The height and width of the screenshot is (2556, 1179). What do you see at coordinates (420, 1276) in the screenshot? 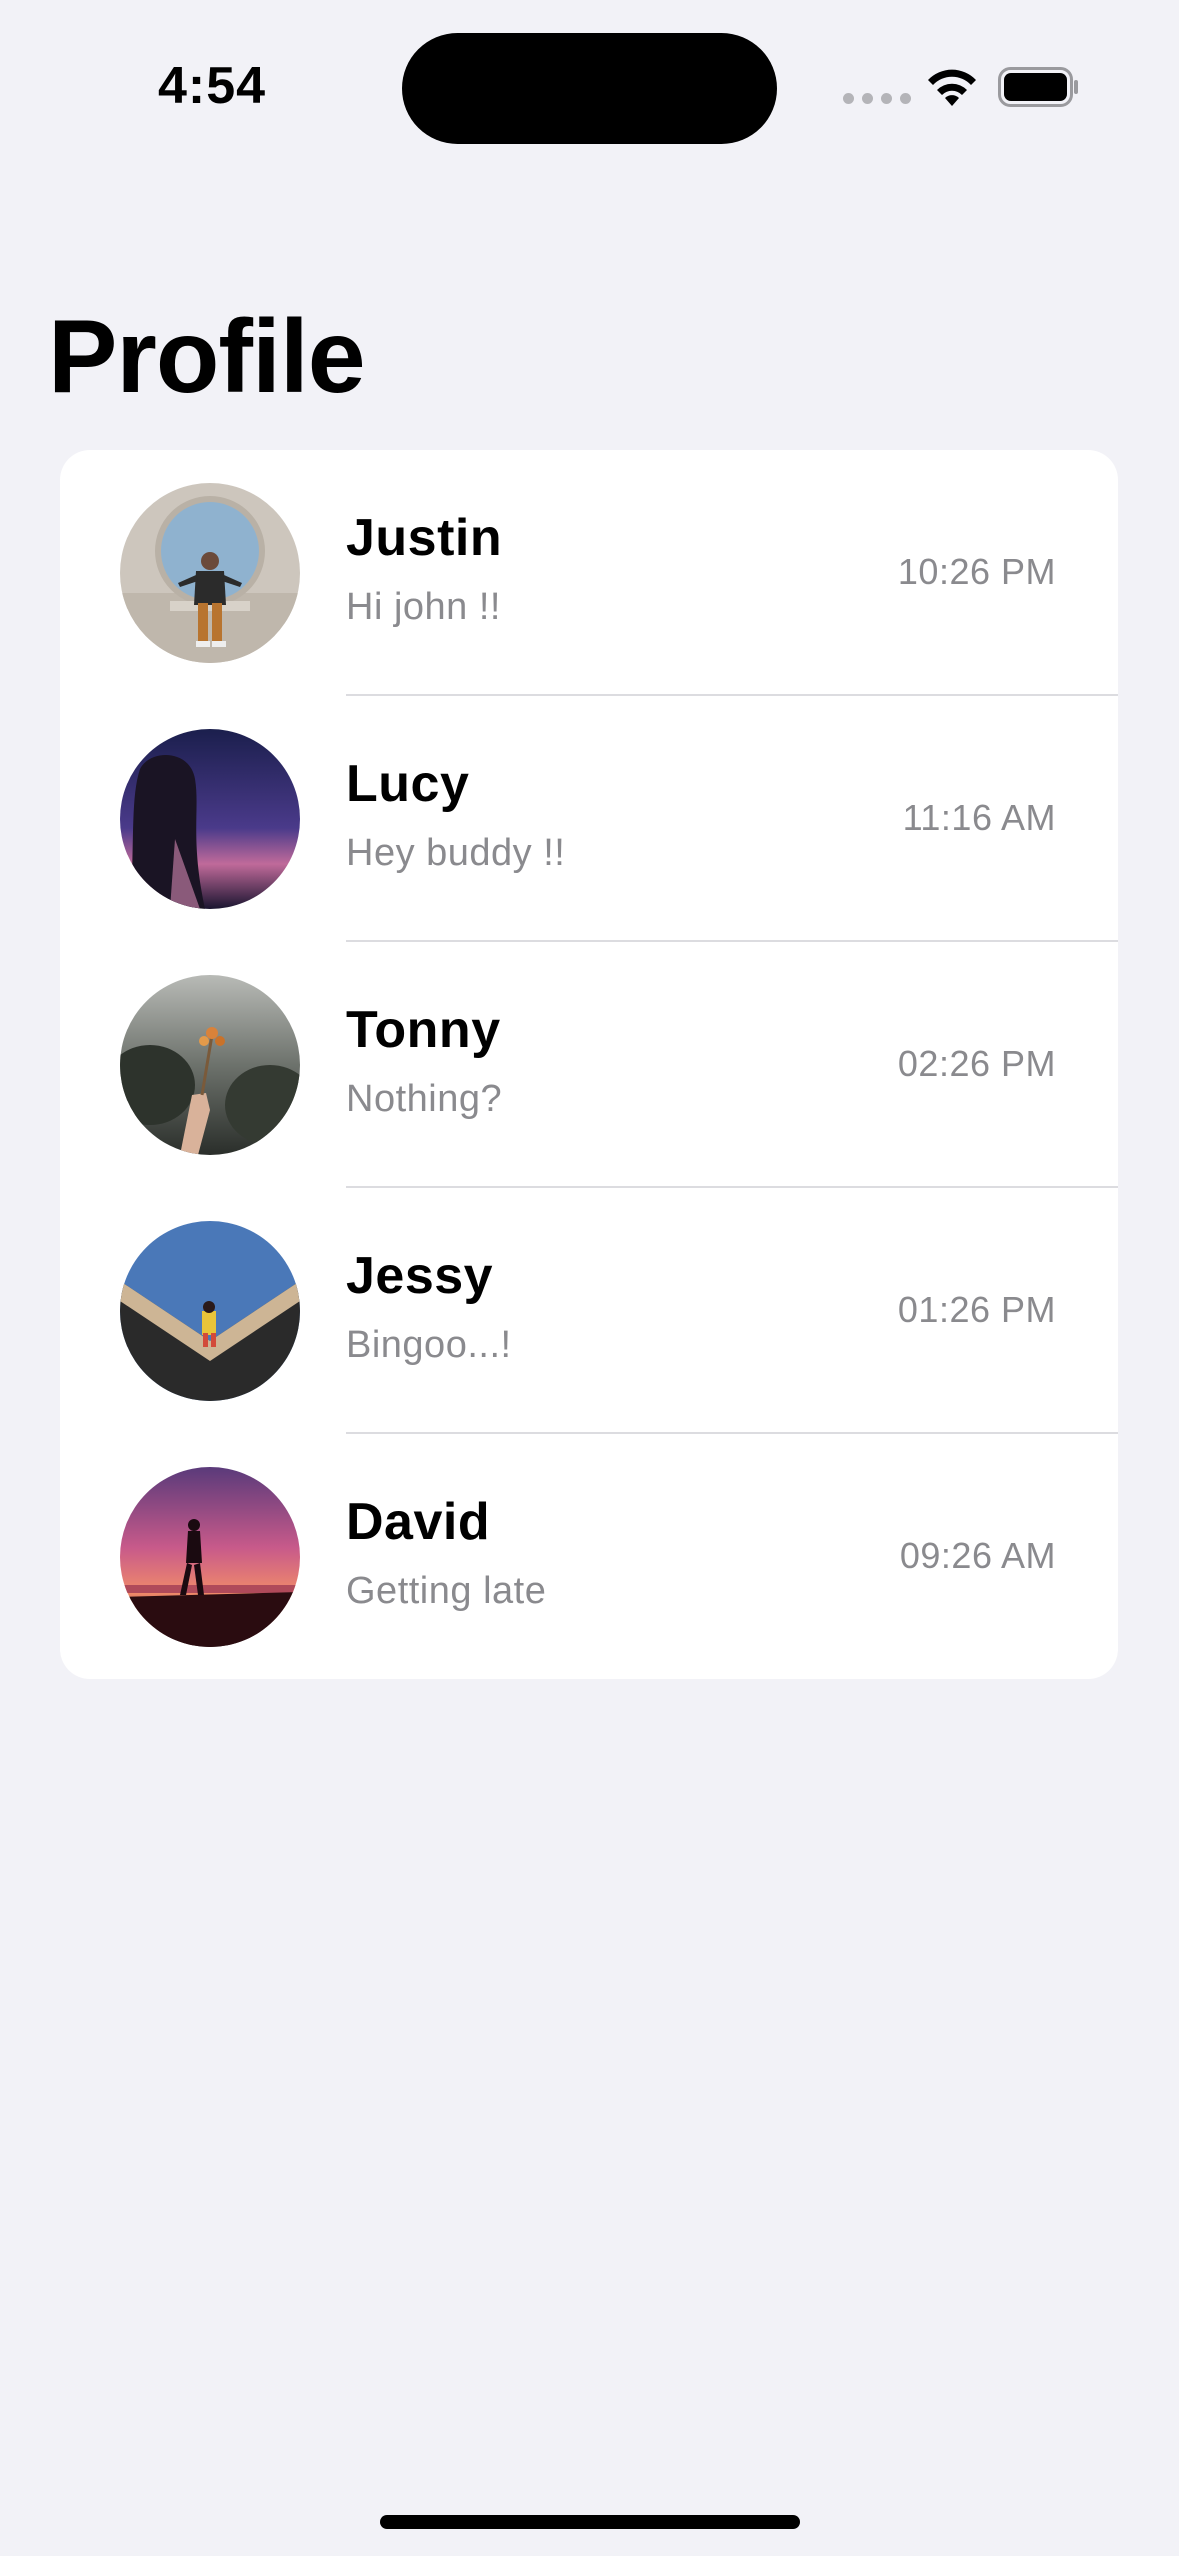
I see `contact-name: Jessy` at bounding box center [420, 1276].